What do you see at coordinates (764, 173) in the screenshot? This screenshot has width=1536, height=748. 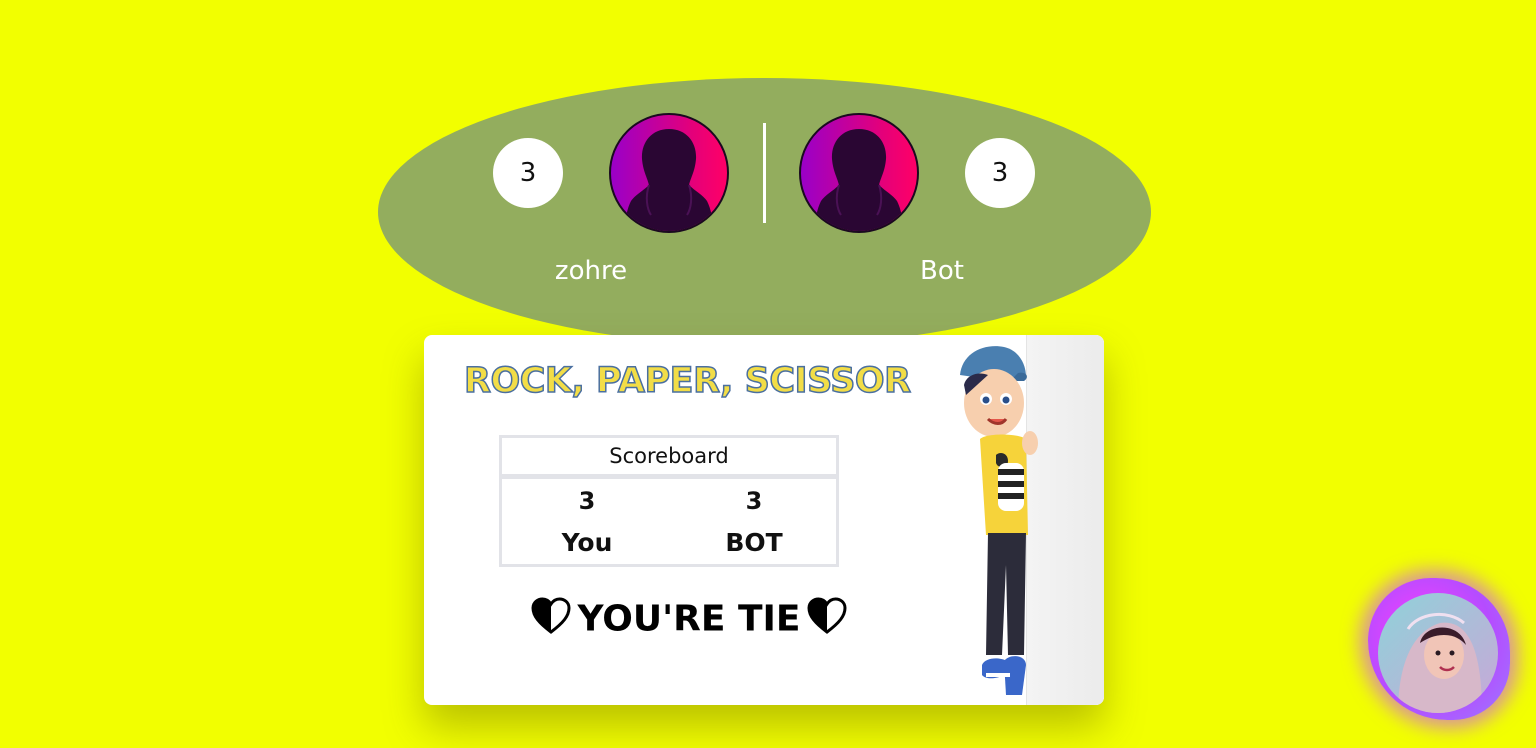 I see `players-divider` at bounding box center [764, 173].